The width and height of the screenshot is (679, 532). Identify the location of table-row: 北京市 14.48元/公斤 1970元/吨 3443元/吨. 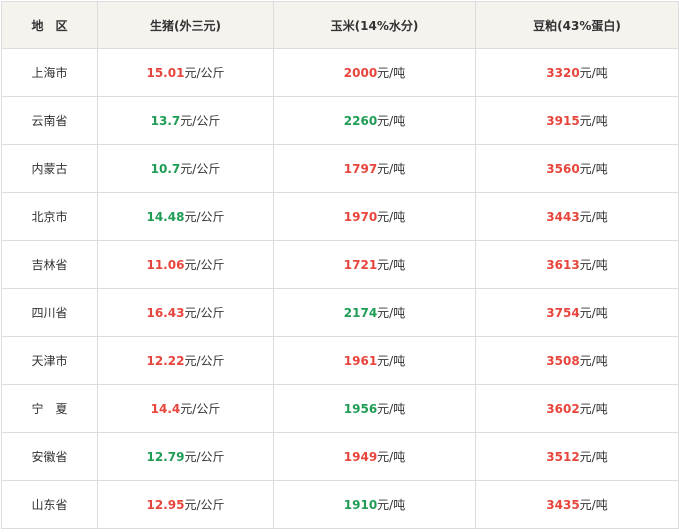
(340, 216).